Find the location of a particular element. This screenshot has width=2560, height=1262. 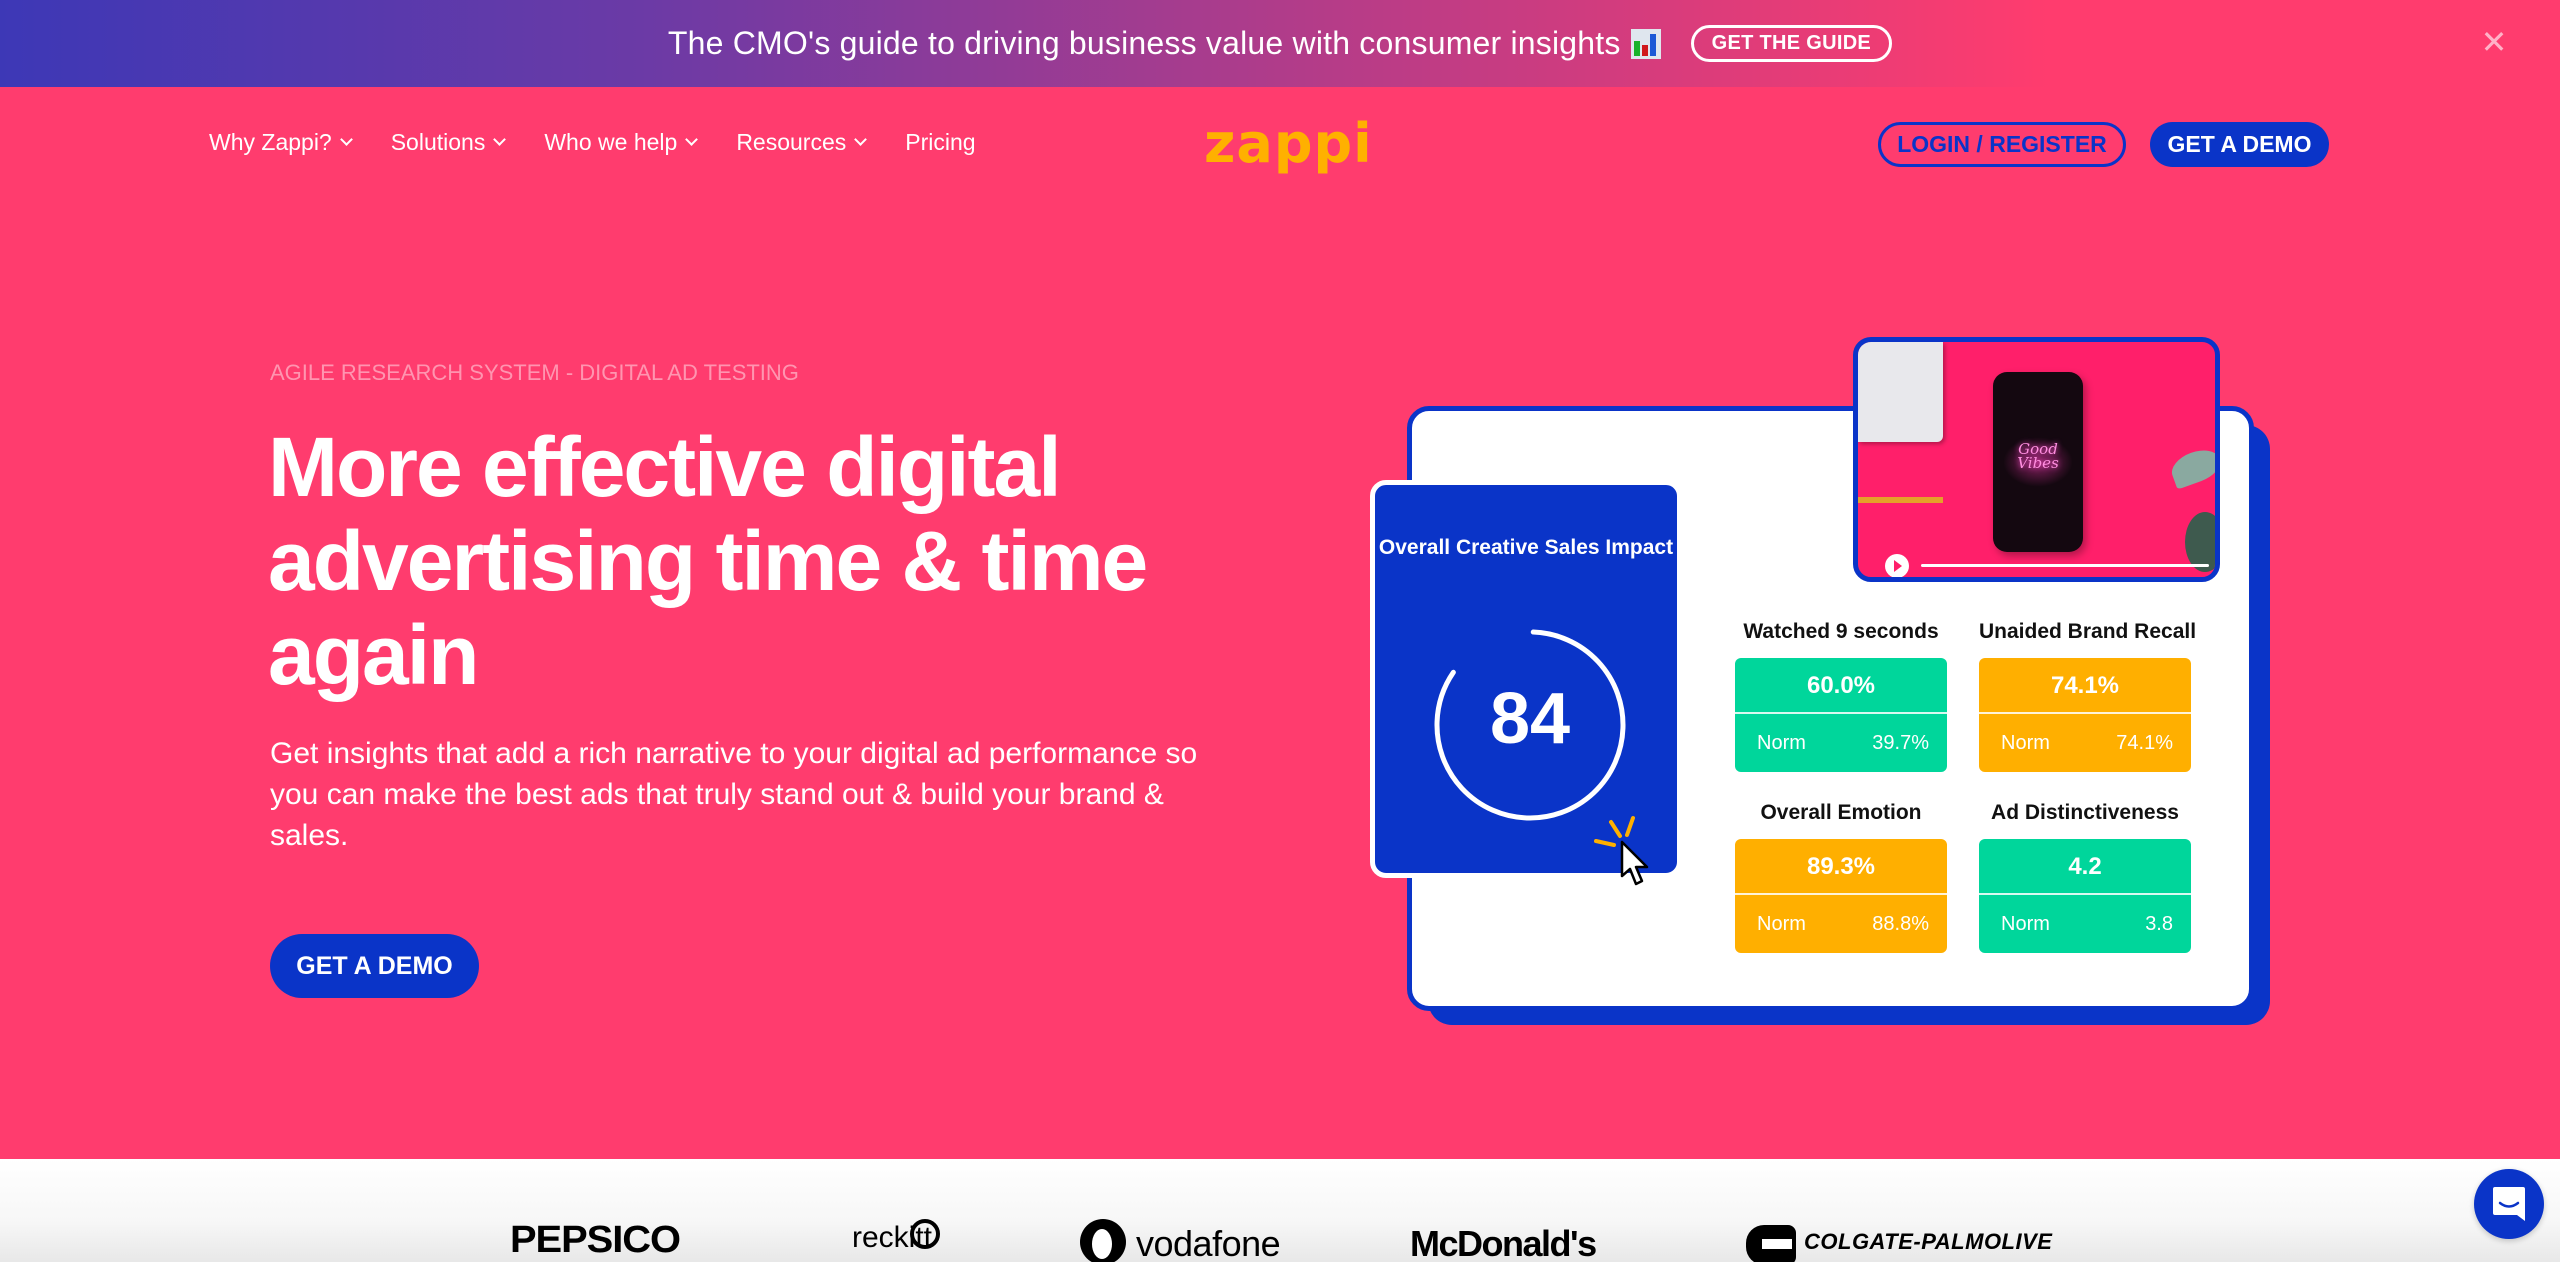

nav-item-label: Solutions is located at coordinates (438, 142).